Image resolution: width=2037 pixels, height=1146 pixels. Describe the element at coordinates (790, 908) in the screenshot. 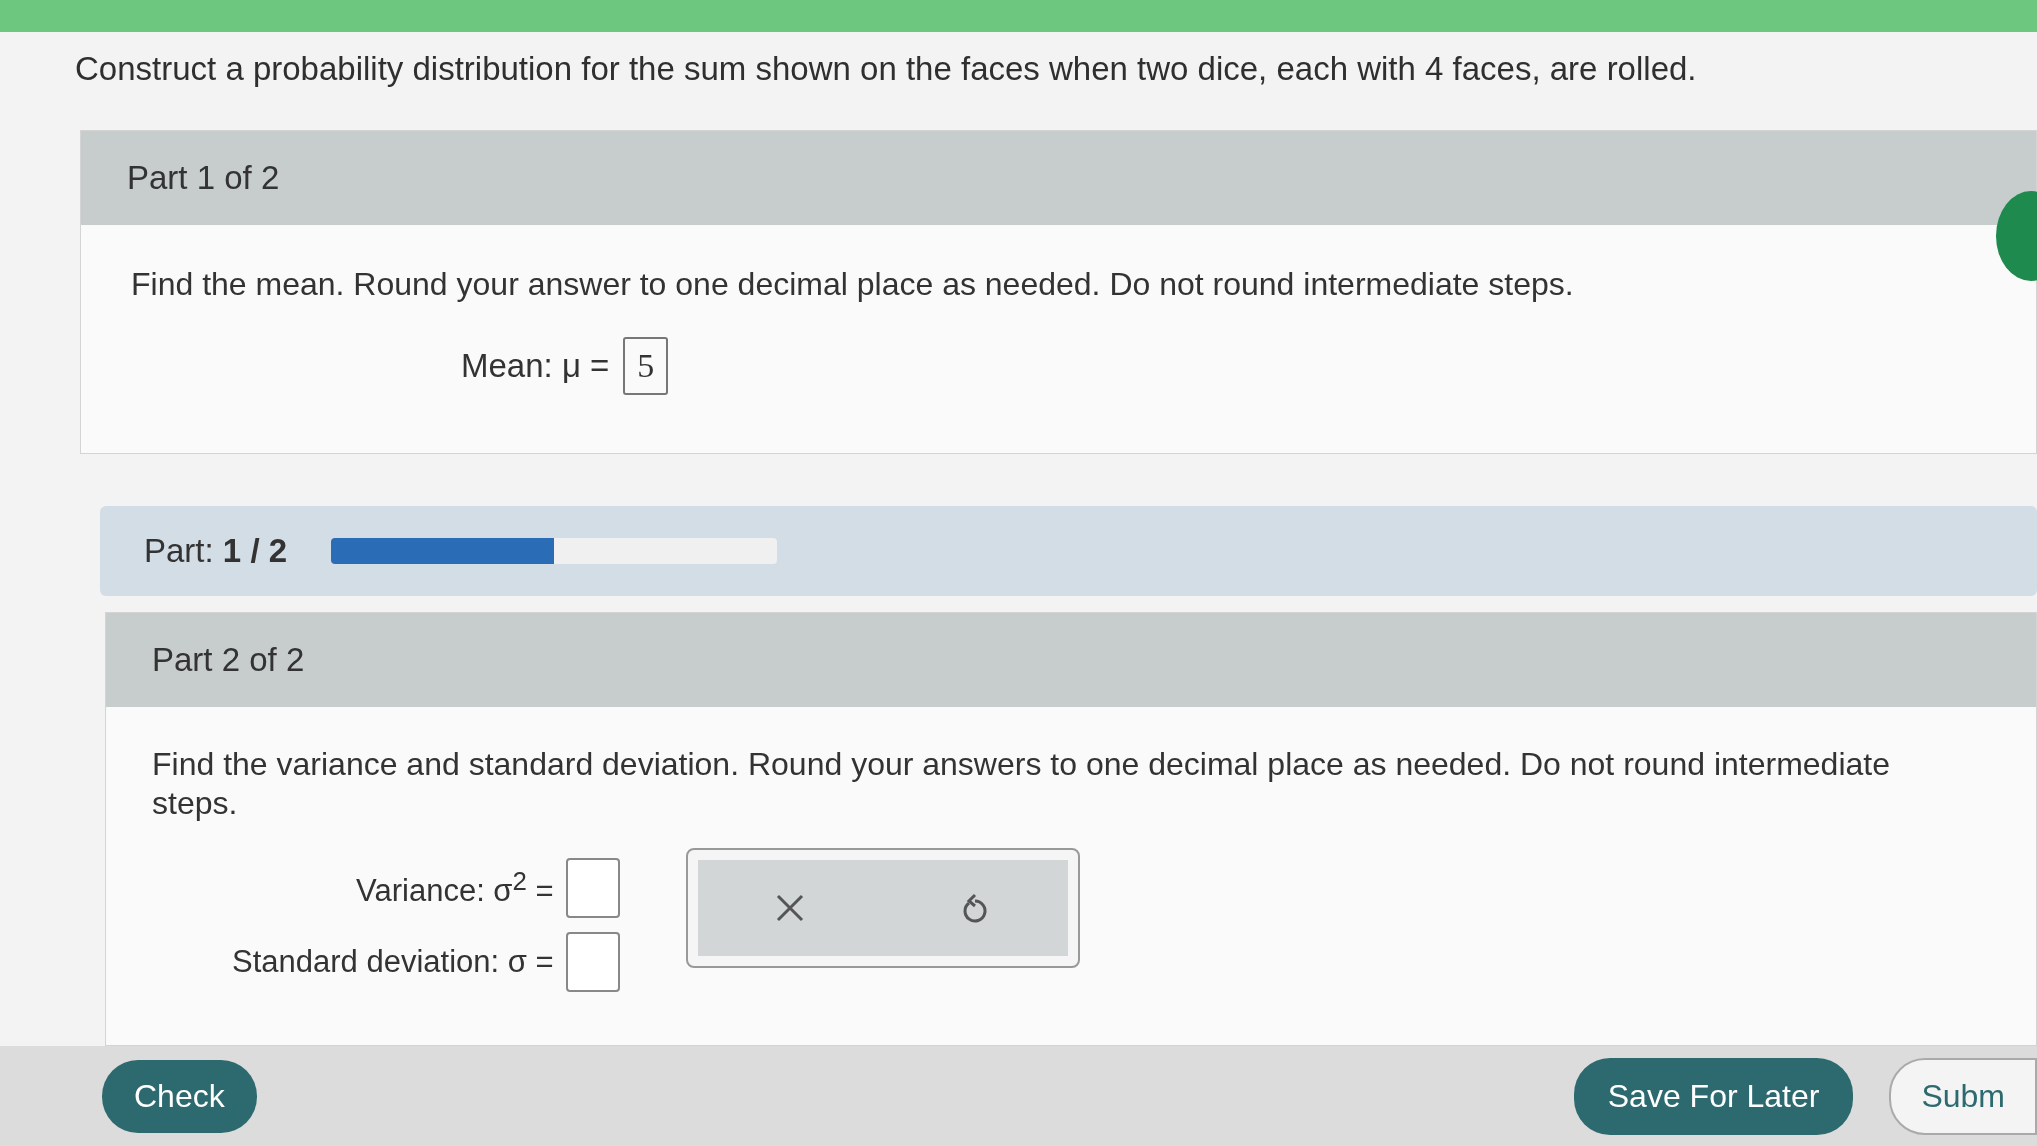

I see `close-icon` at that location.